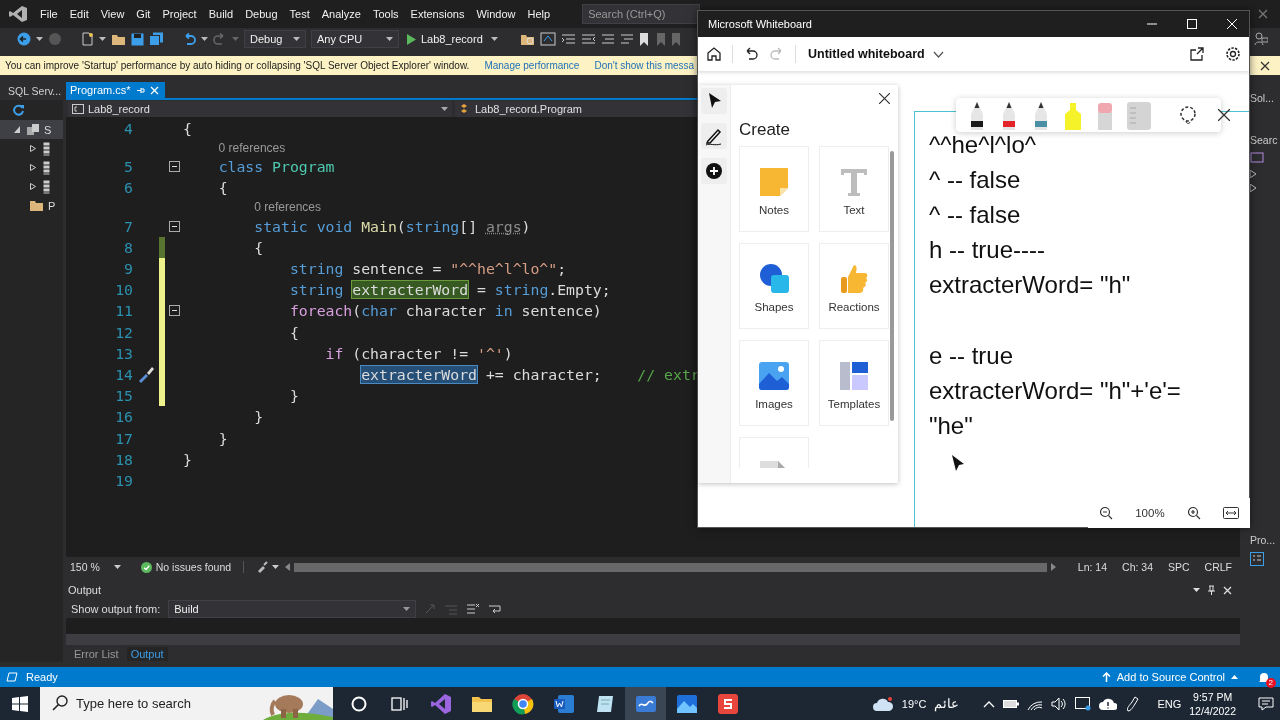 The height and width of the screenshot is (720, 1280). What do you see at coordinates (299, 14) in the screenshot?
I see `menu-item: Test` at bounding box center [299, 14].